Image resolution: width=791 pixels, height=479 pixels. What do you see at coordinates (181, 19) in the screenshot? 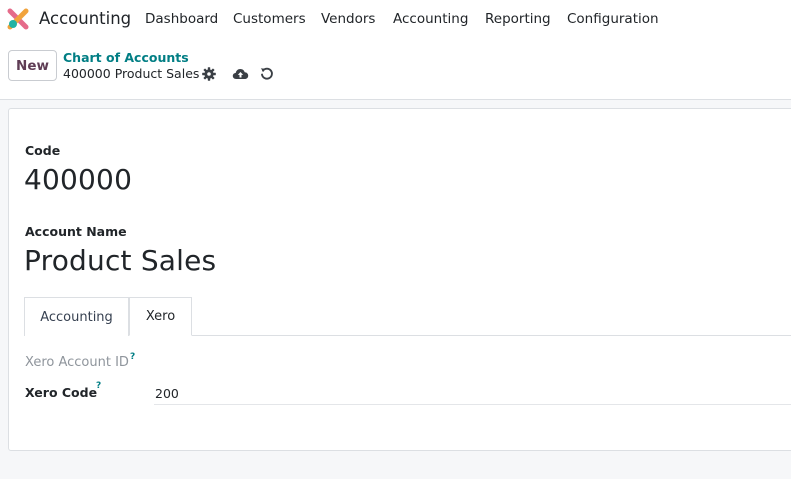
I see `menu-dashboard: Dashboard` at bounding box center [181, 19].